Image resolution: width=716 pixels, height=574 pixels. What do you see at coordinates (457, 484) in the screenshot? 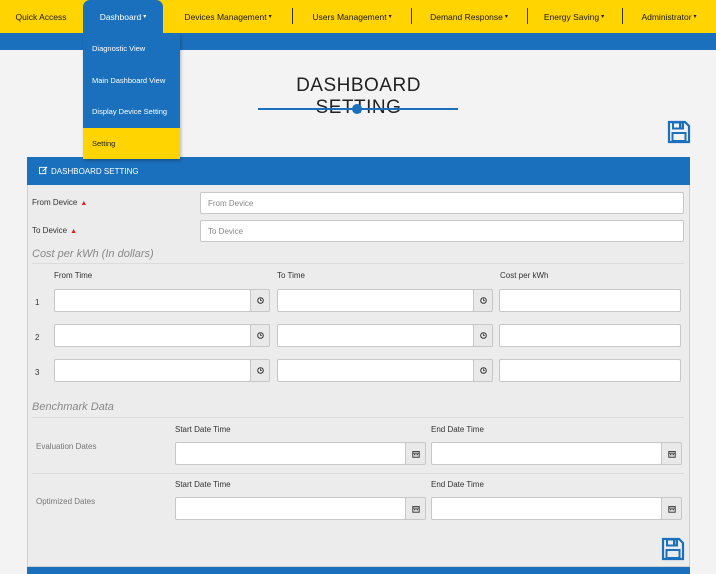
I see `opt-end-label: End Date Time` at bounding box center [457, 484].